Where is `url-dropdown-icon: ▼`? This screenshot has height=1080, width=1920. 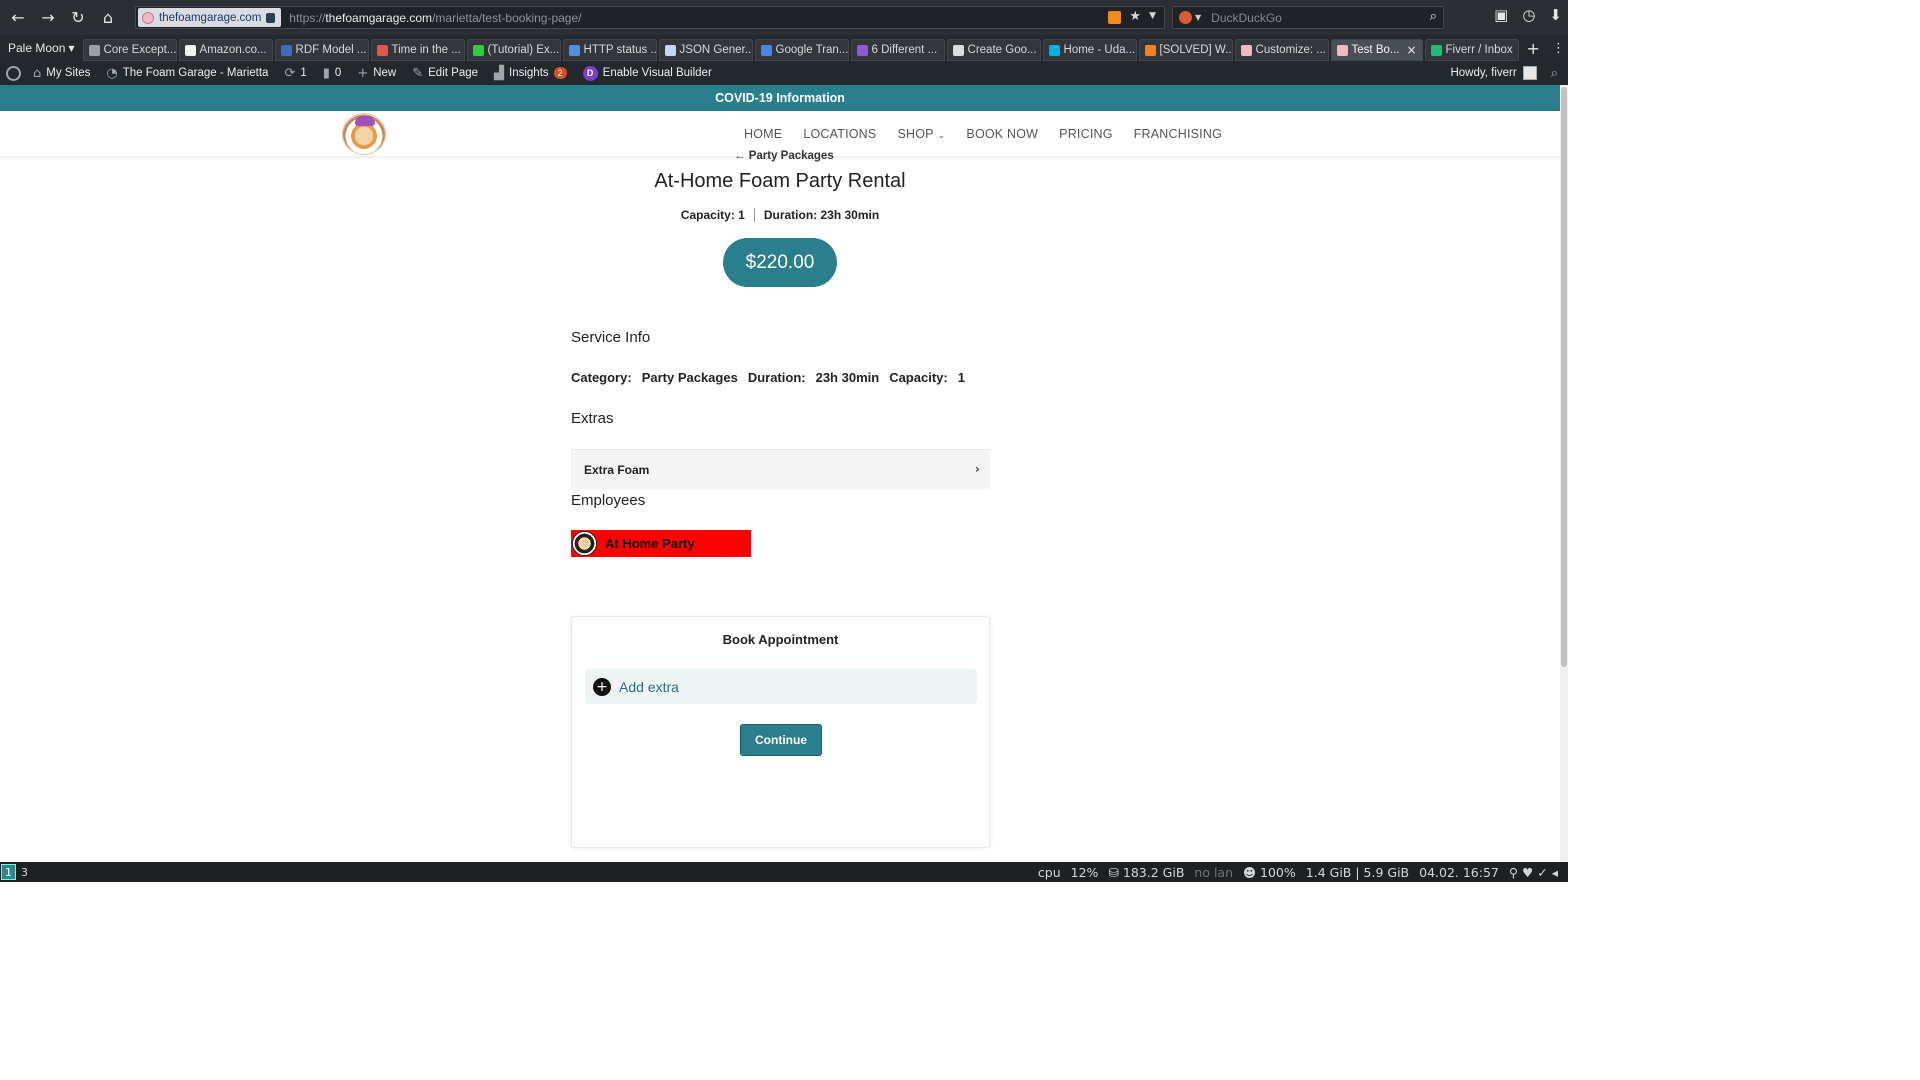
url-dropdown-icon: ▼ is located at coordinates (1152, 17).